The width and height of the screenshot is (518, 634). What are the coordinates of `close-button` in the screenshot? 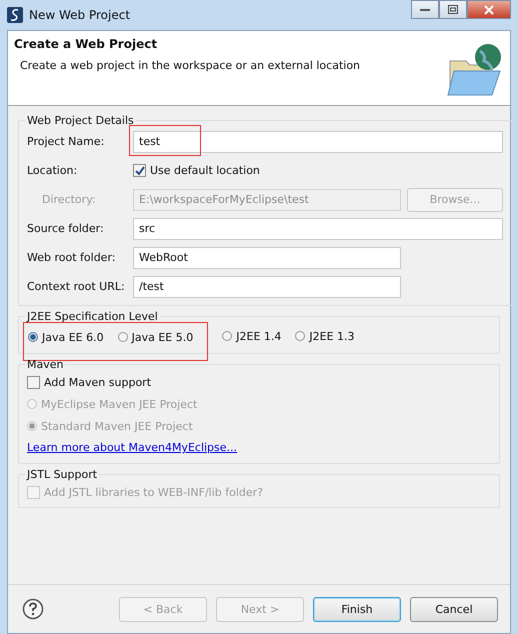 It's located at (489, 9).